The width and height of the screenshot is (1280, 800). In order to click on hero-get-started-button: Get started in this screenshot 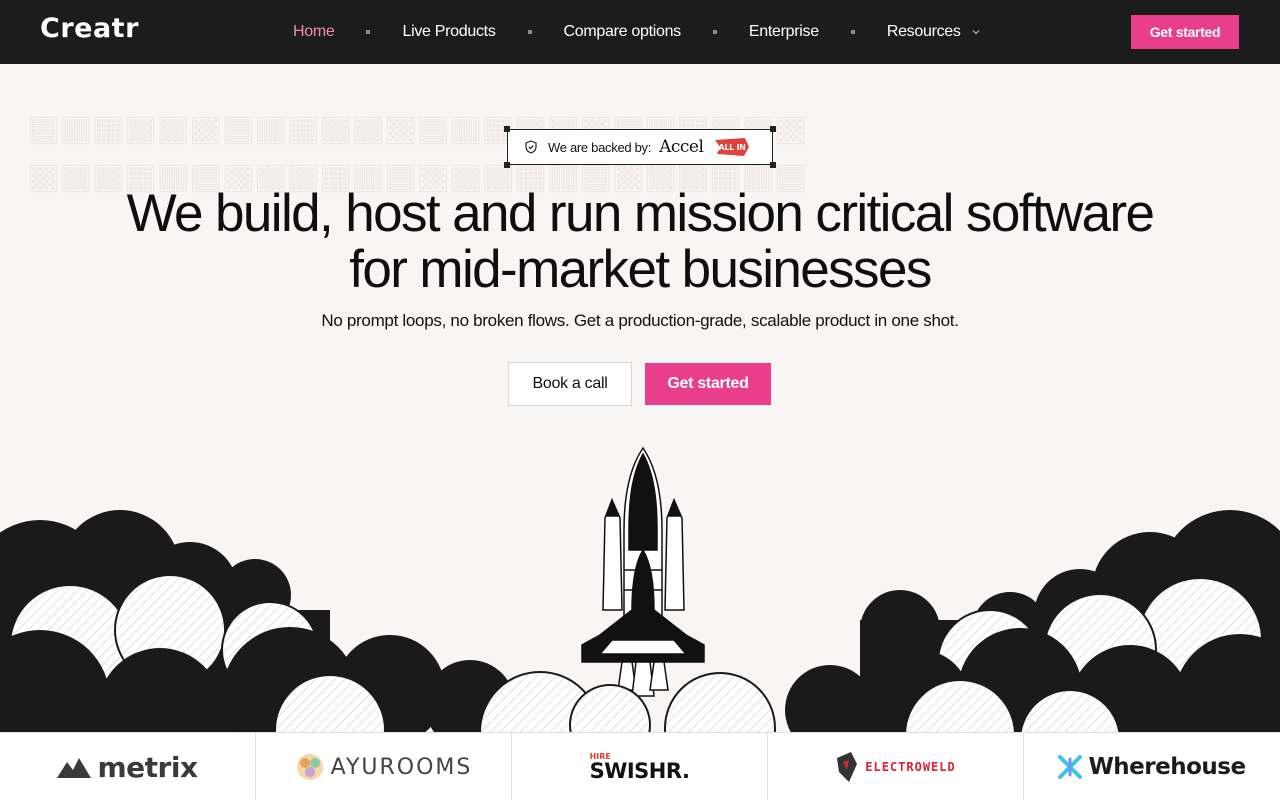, I will do `click(708, 384)`.